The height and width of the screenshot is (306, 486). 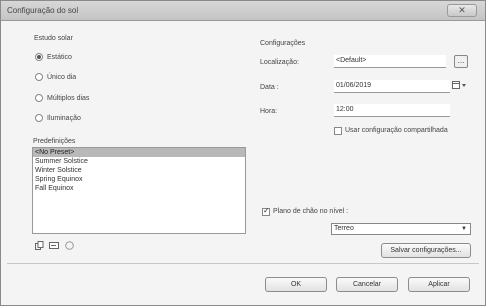 What do you see at coordinates (296, 284) in the screenshot?
I see `ok-button: OK` at bounding box center [296, 284].